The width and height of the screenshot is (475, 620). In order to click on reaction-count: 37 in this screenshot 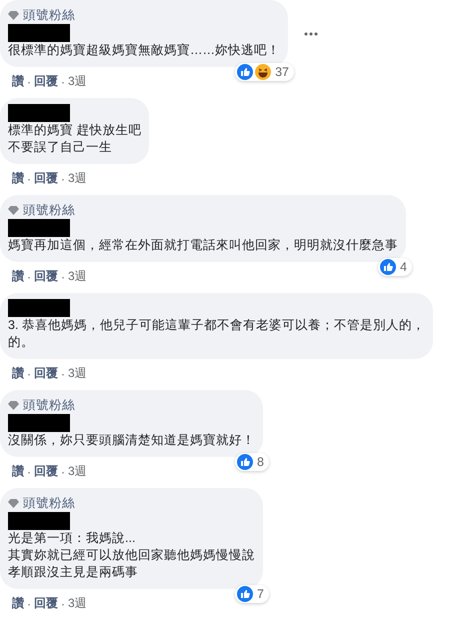, I will do `click(264, 72)`.